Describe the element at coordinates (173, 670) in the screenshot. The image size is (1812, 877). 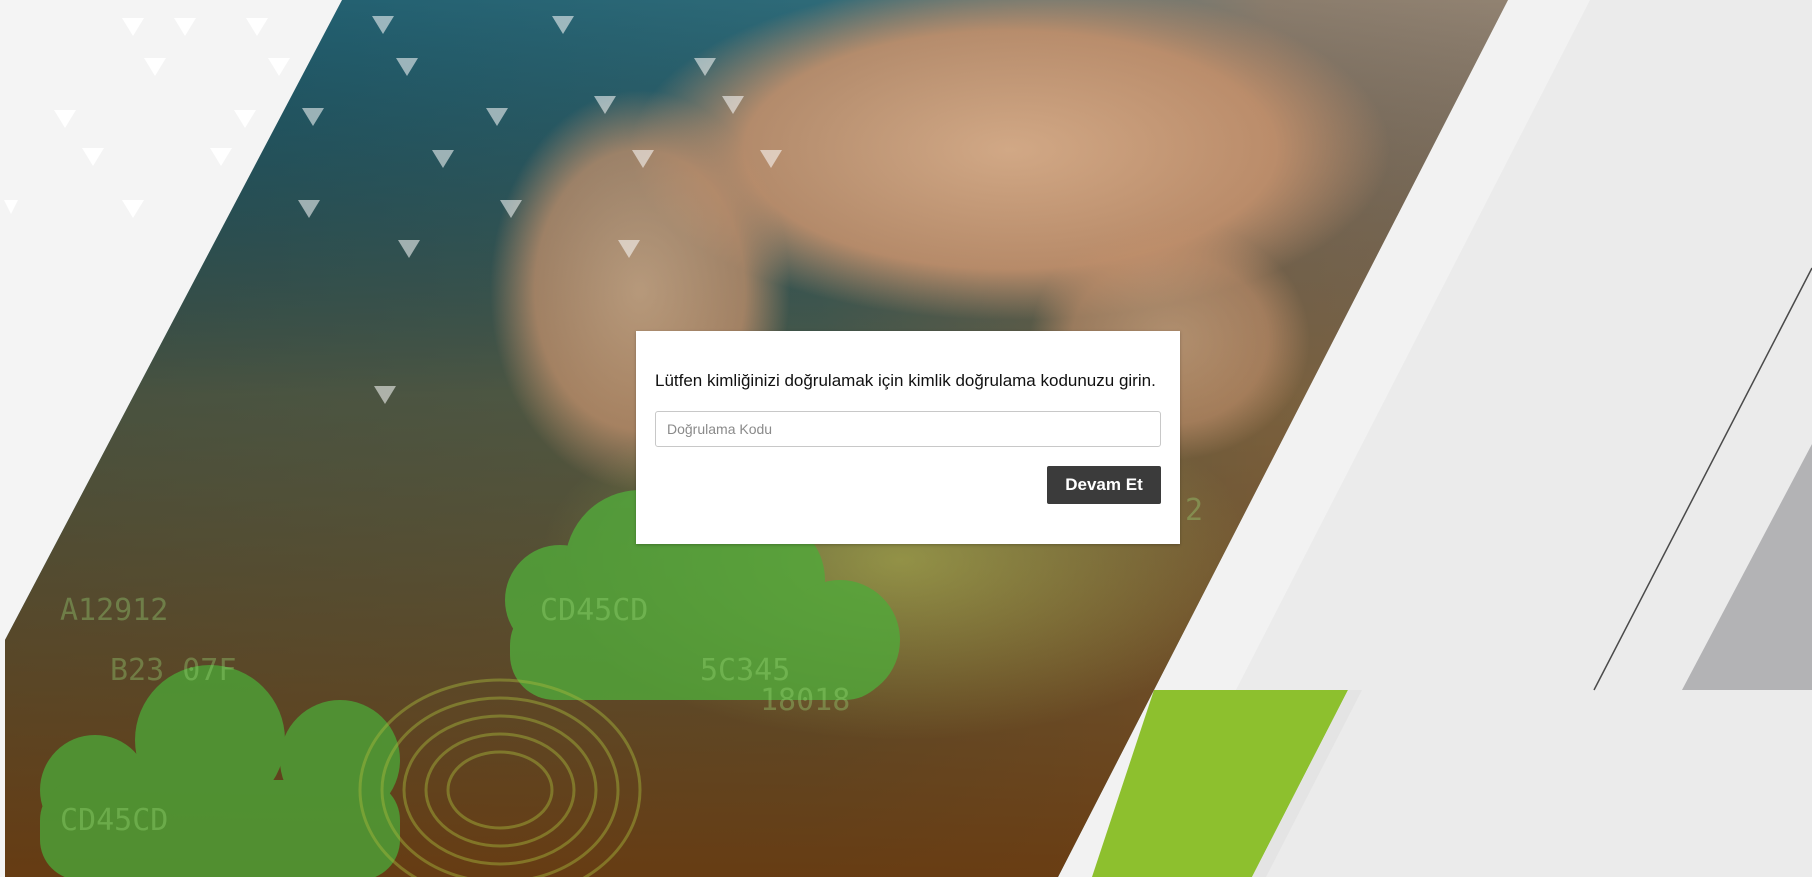
I see `svg-text: B23 07F` at that location.